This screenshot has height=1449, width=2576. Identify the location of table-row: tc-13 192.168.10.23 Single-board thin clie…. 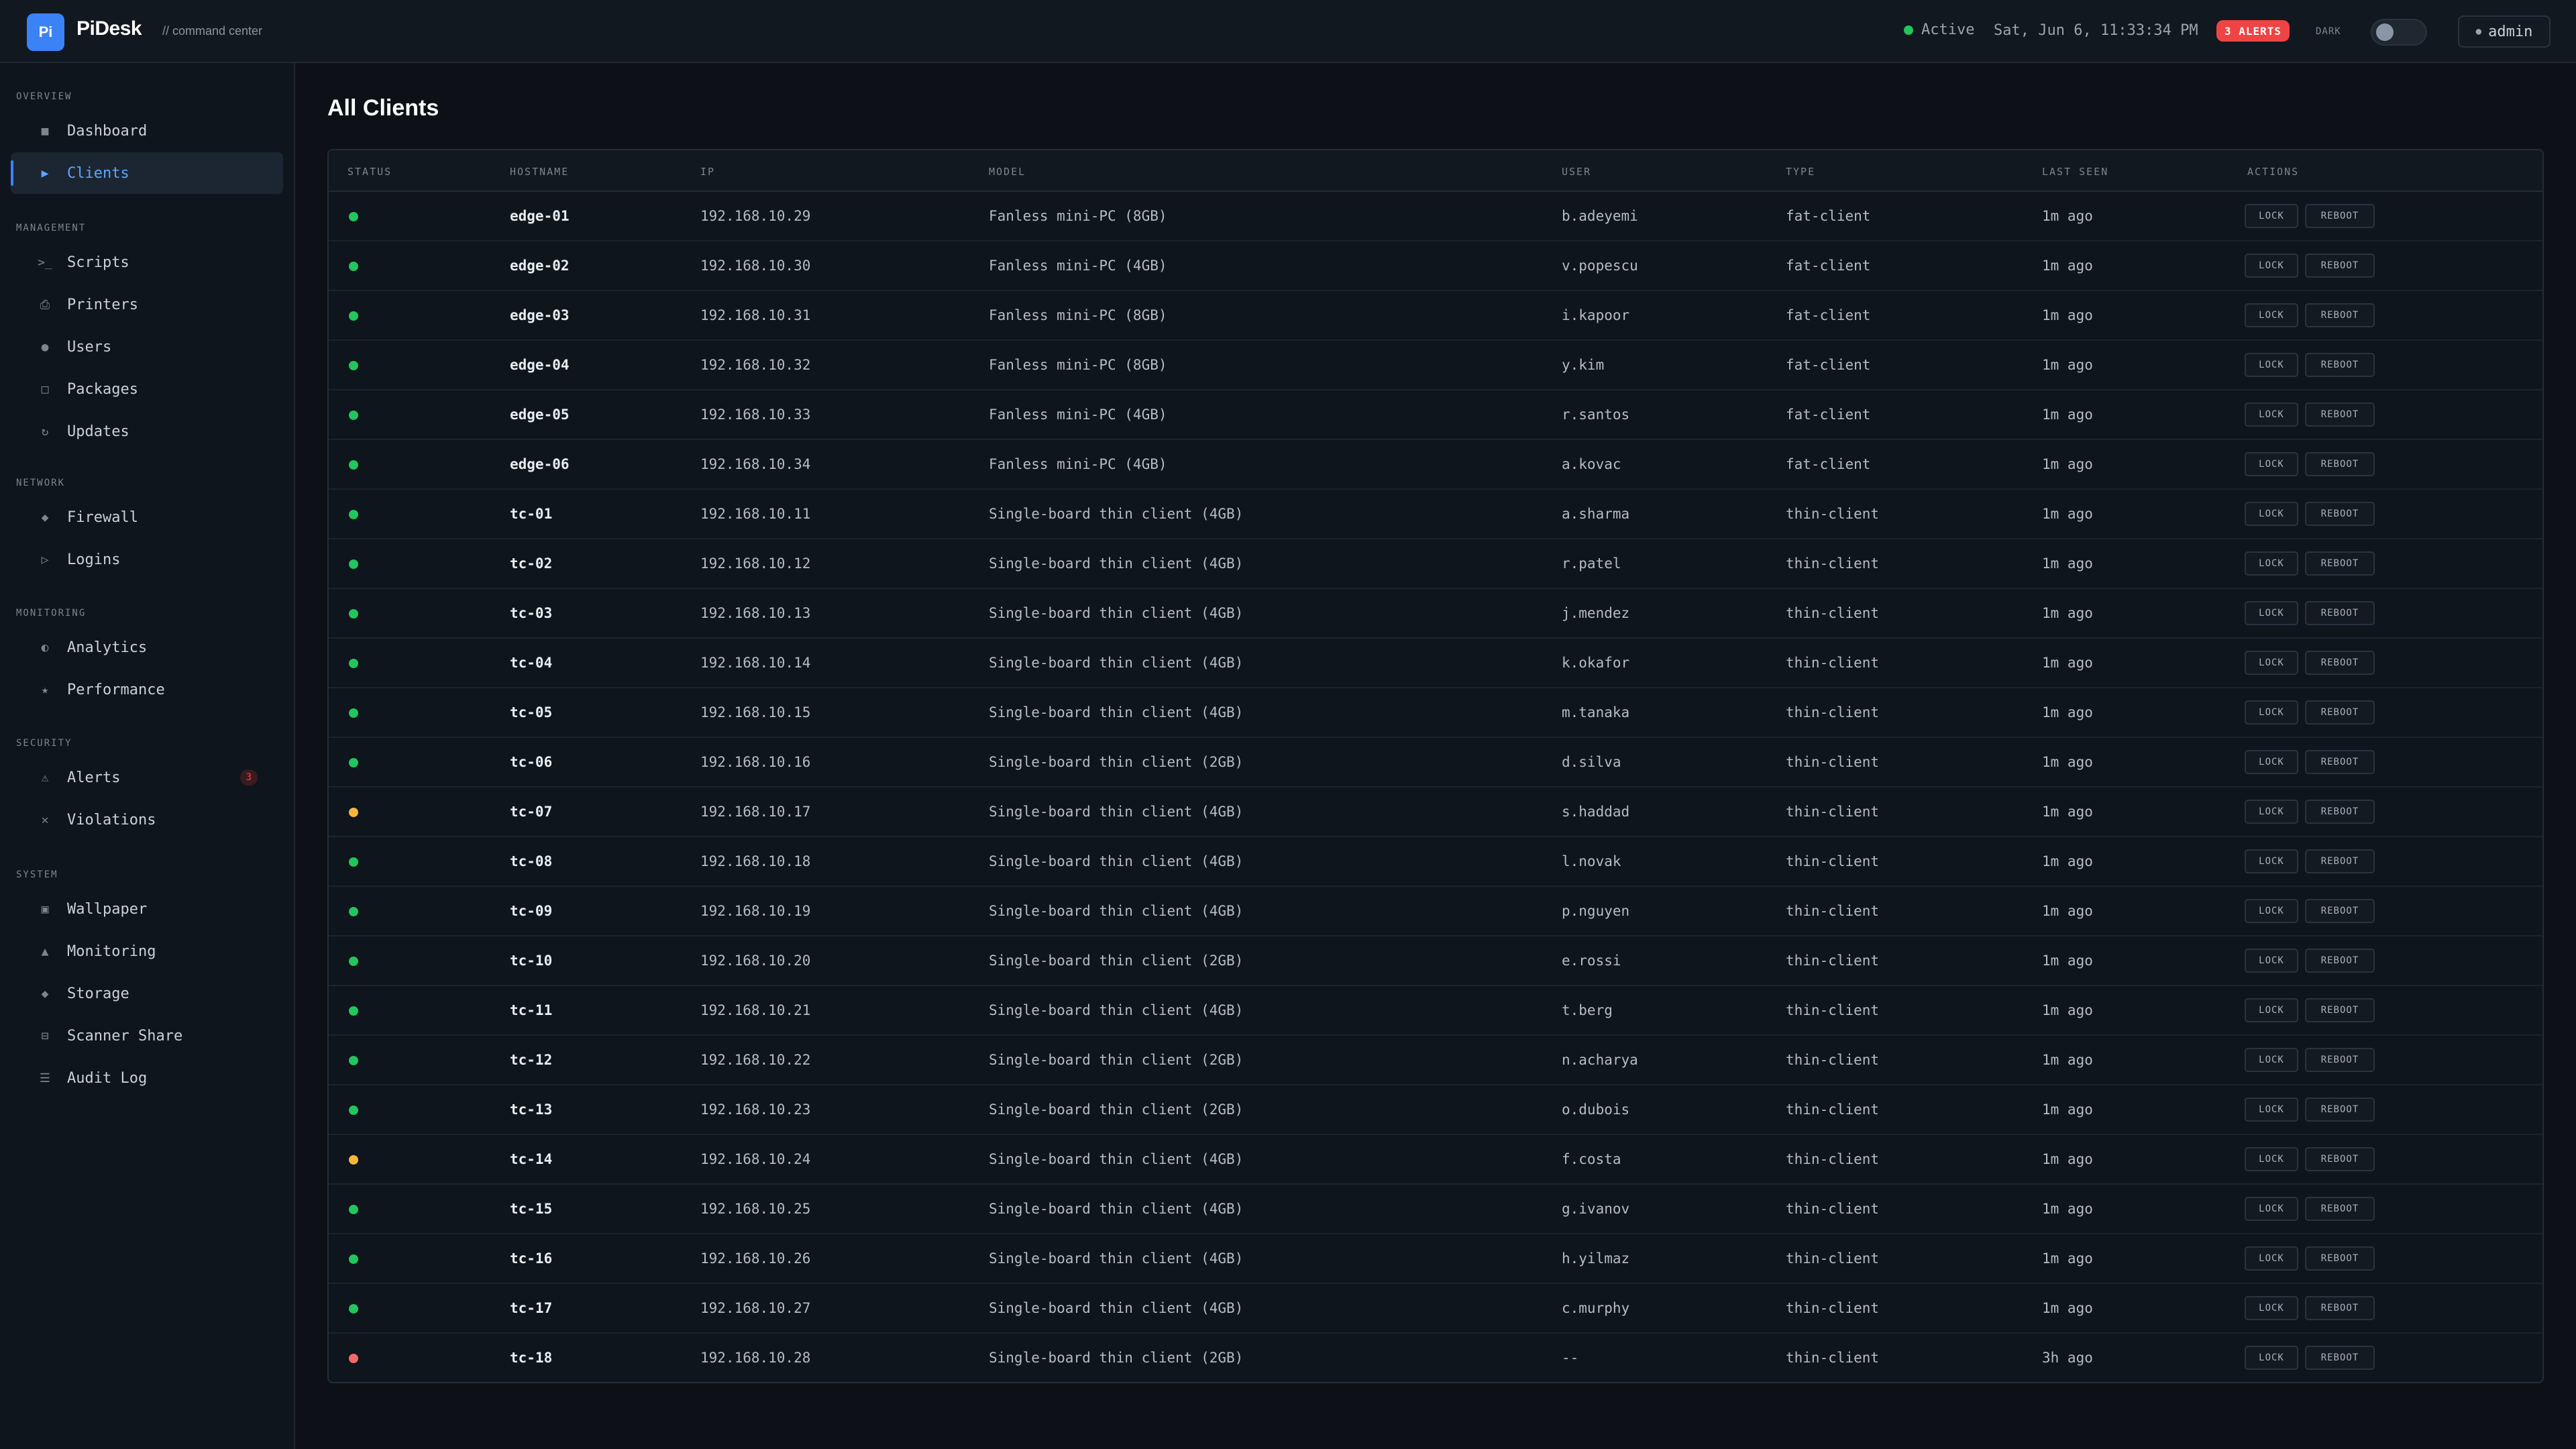
(1435, 1110).